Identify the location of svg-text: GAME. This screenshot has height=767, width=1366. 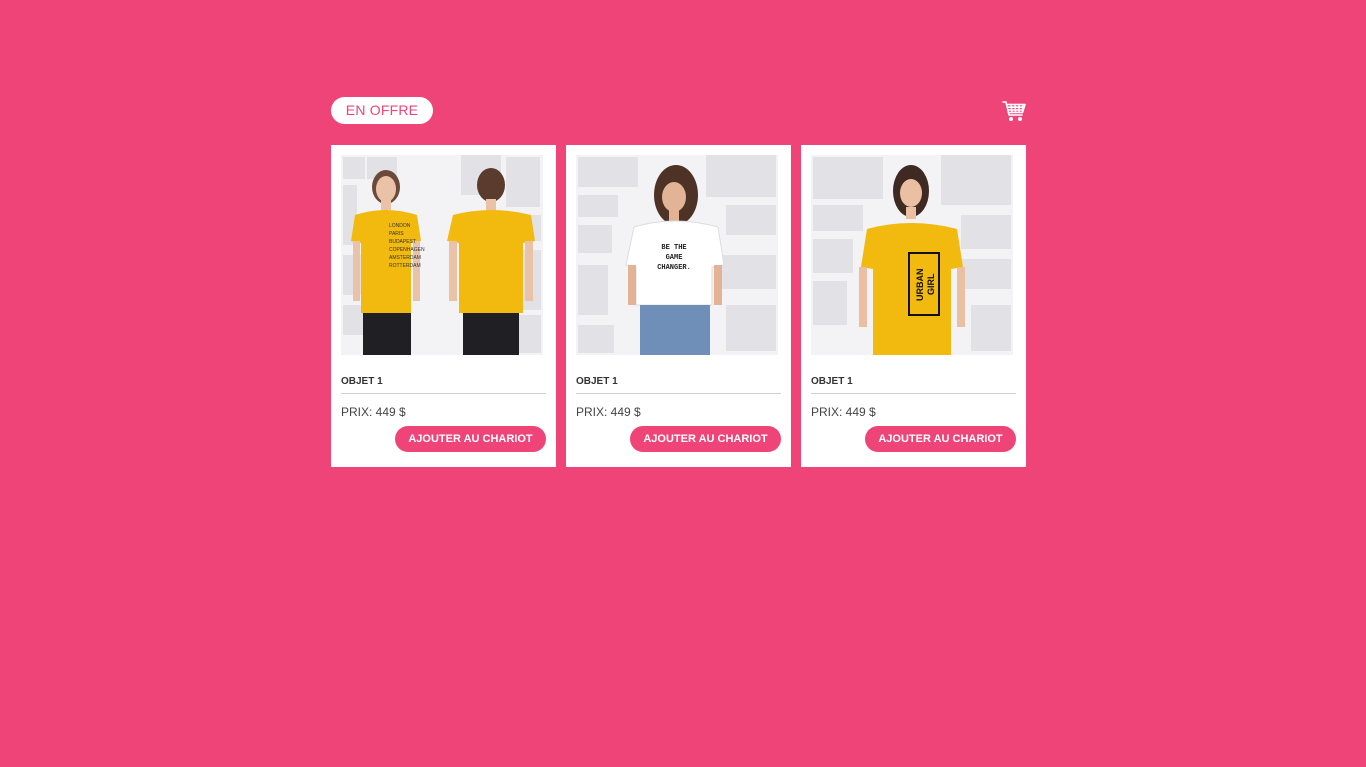
(674, 258).